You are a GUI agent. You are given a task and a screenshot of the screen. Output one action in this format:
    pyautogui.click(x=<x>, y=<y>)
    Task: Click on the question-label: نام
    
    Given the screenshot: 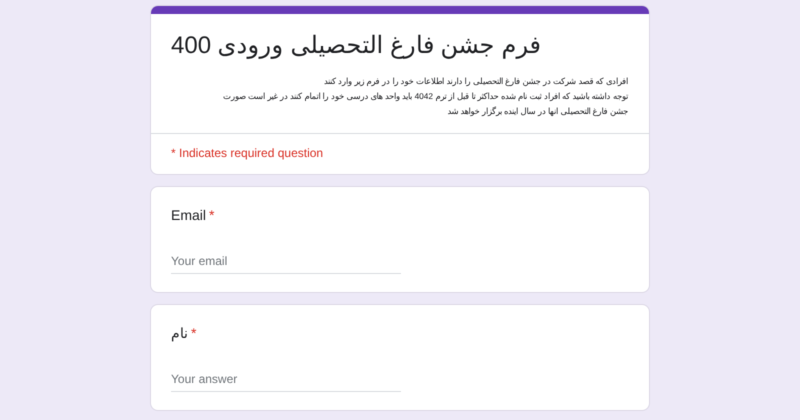 What is the action you would take?
    pyautogui.click(x=179, y=333)
    